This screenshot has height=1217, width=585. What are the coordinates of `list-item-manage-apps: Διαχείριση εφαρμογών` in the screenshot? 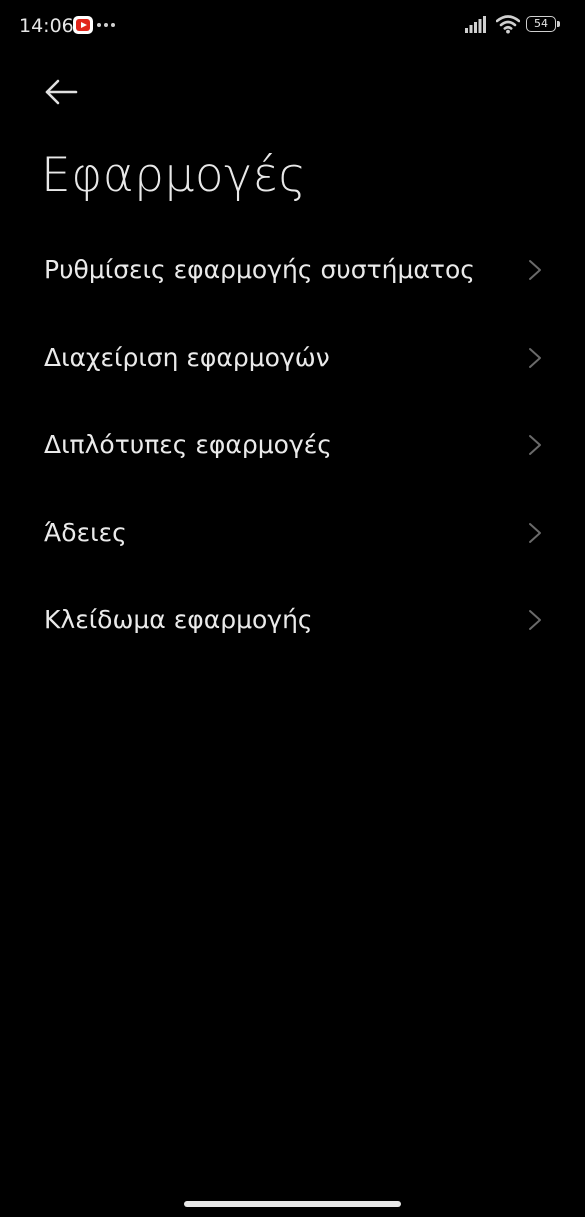 It's located at (292, 357).